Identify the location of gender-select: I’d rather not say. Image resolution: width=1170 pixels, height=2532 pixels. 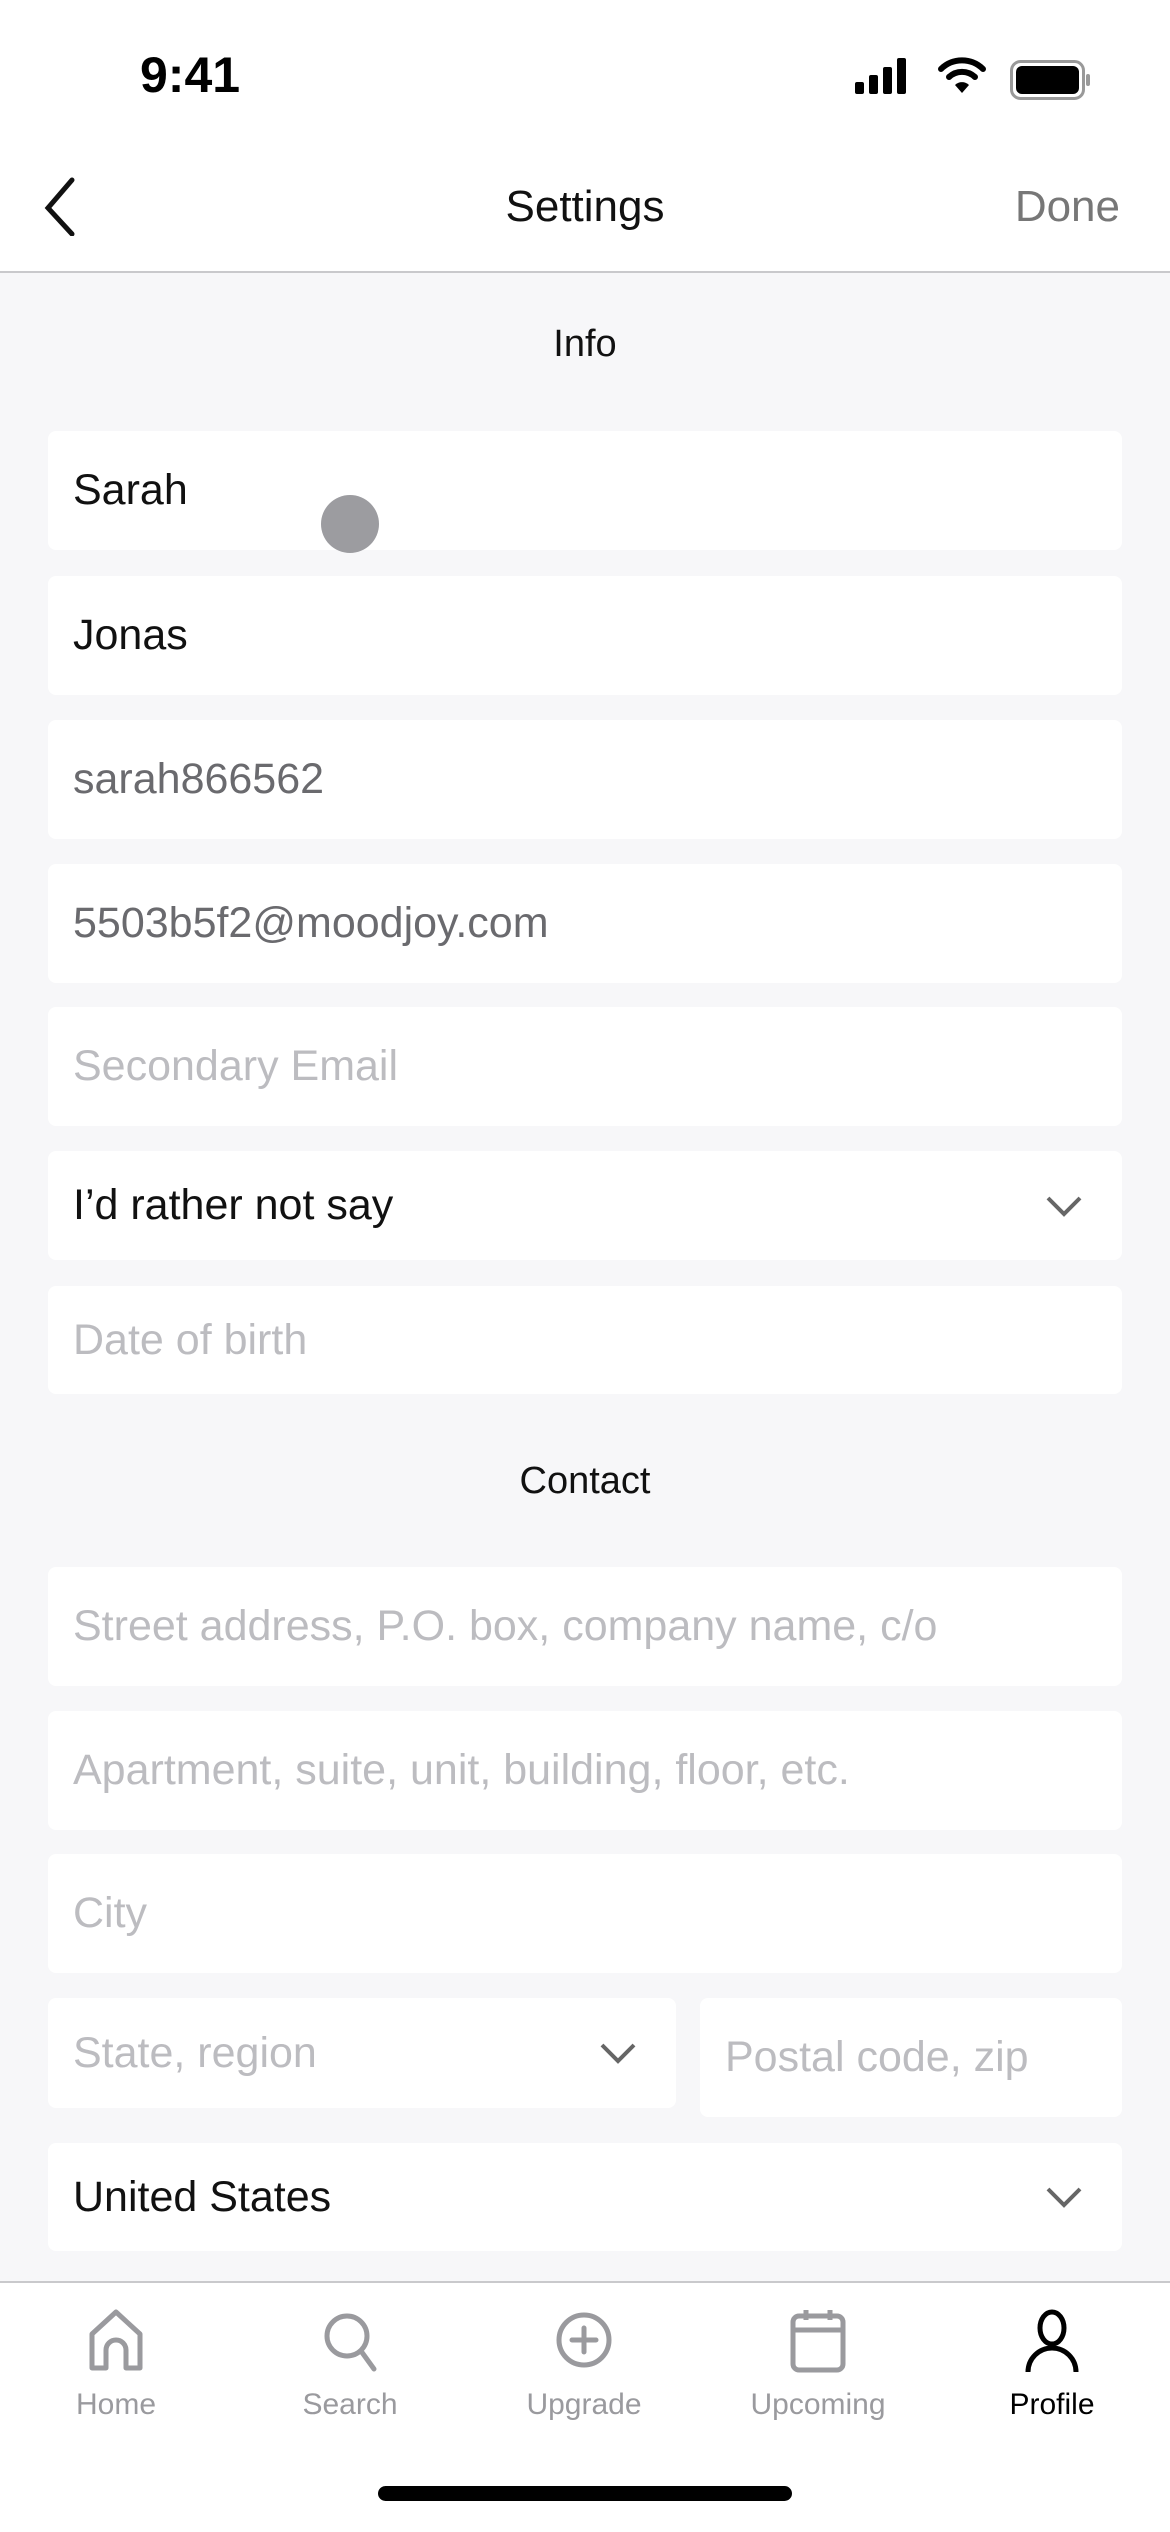
(585, 1205).